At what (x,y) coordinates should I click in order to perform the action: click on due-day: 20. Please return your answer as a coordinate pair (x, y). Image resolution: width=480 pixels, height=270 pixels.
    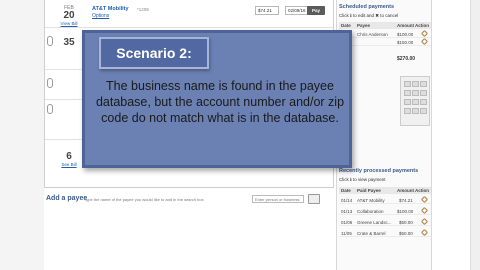
    Looking at the image, I should click on (69, 15).